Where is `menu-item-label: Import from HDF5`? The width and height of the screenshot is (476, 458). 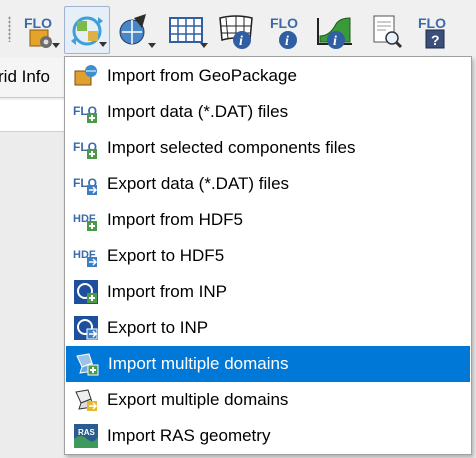
menu-item-label: Import from HDF5 is located at coordinates (175, 219).